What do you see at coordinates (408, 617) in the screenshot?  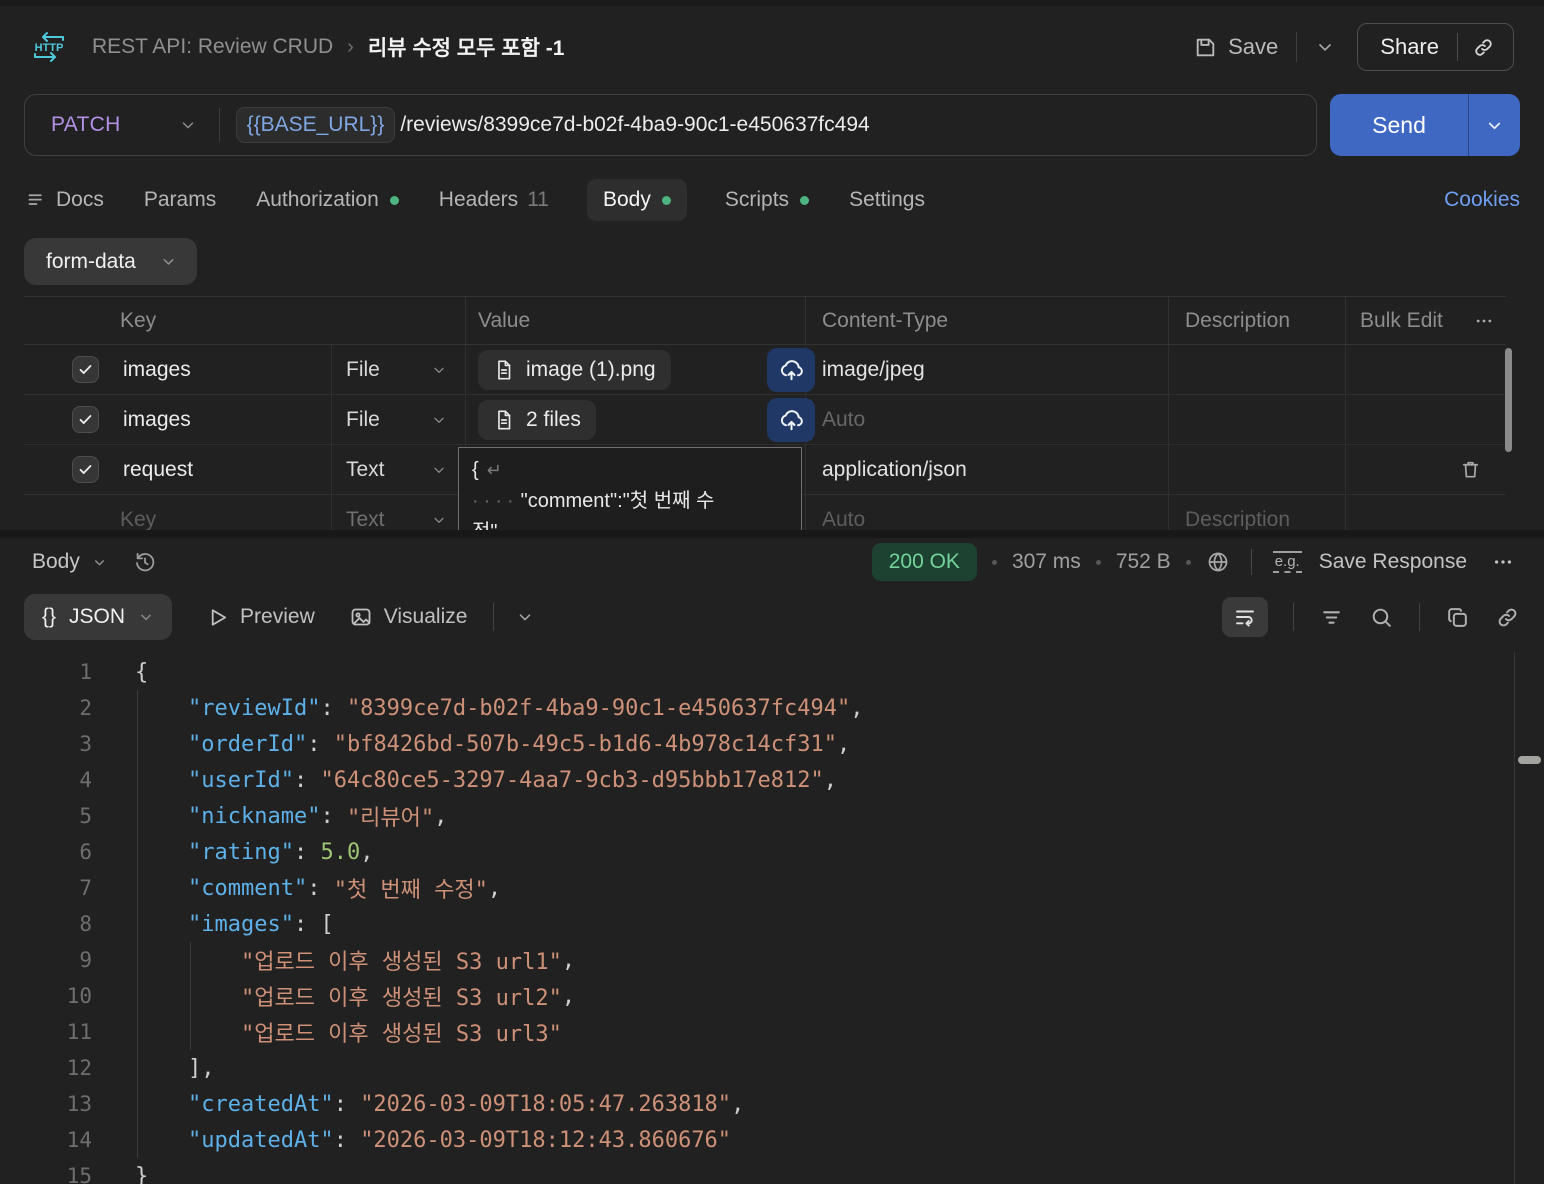 I see `visualize-button: Visualize` at bounding box center [408, 617].